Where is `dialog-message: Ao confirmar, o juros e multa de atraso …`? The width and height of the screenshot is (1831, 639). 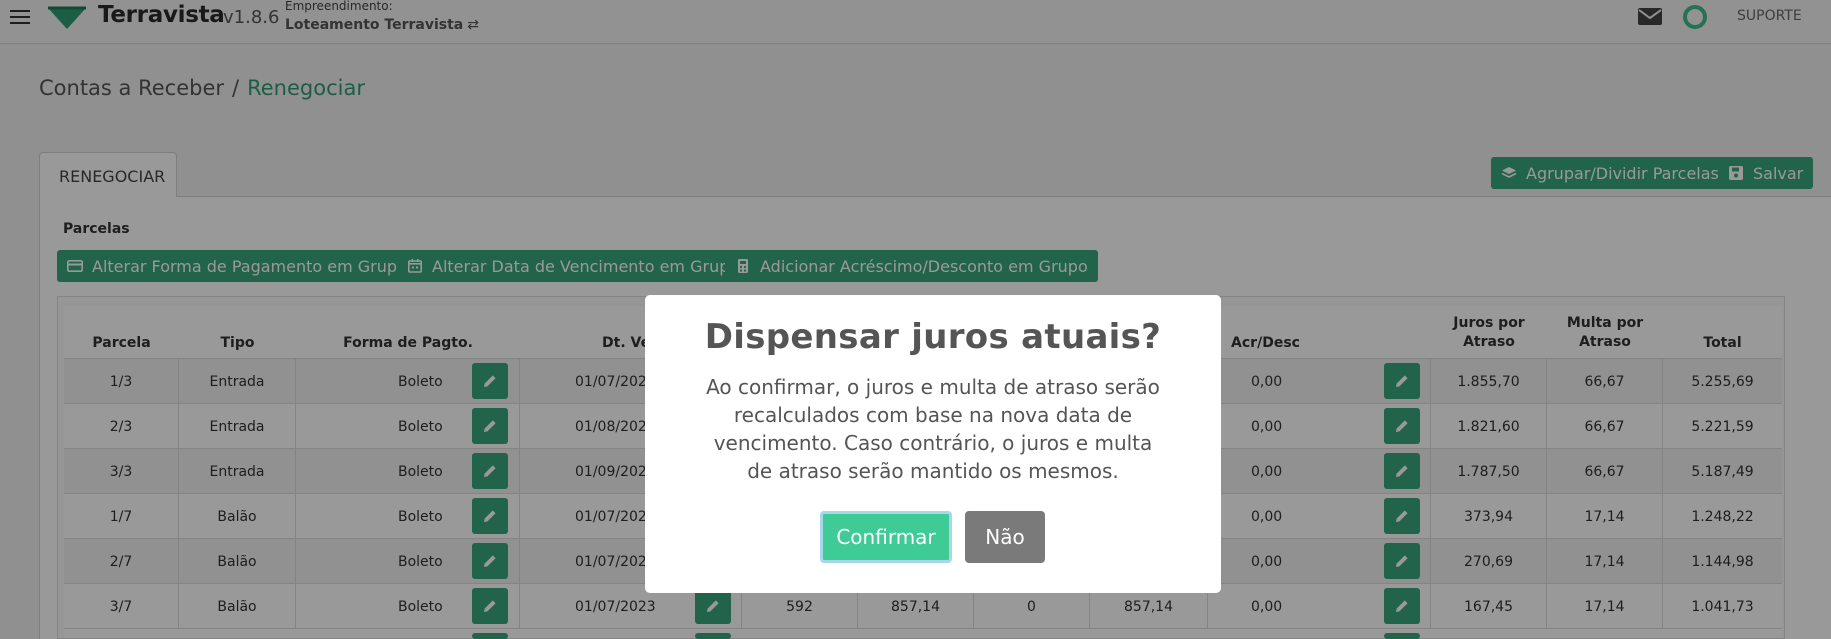 dialog-message: Ao confirmar, o juros e multa de atraso … is located at coordinates (933, 429).